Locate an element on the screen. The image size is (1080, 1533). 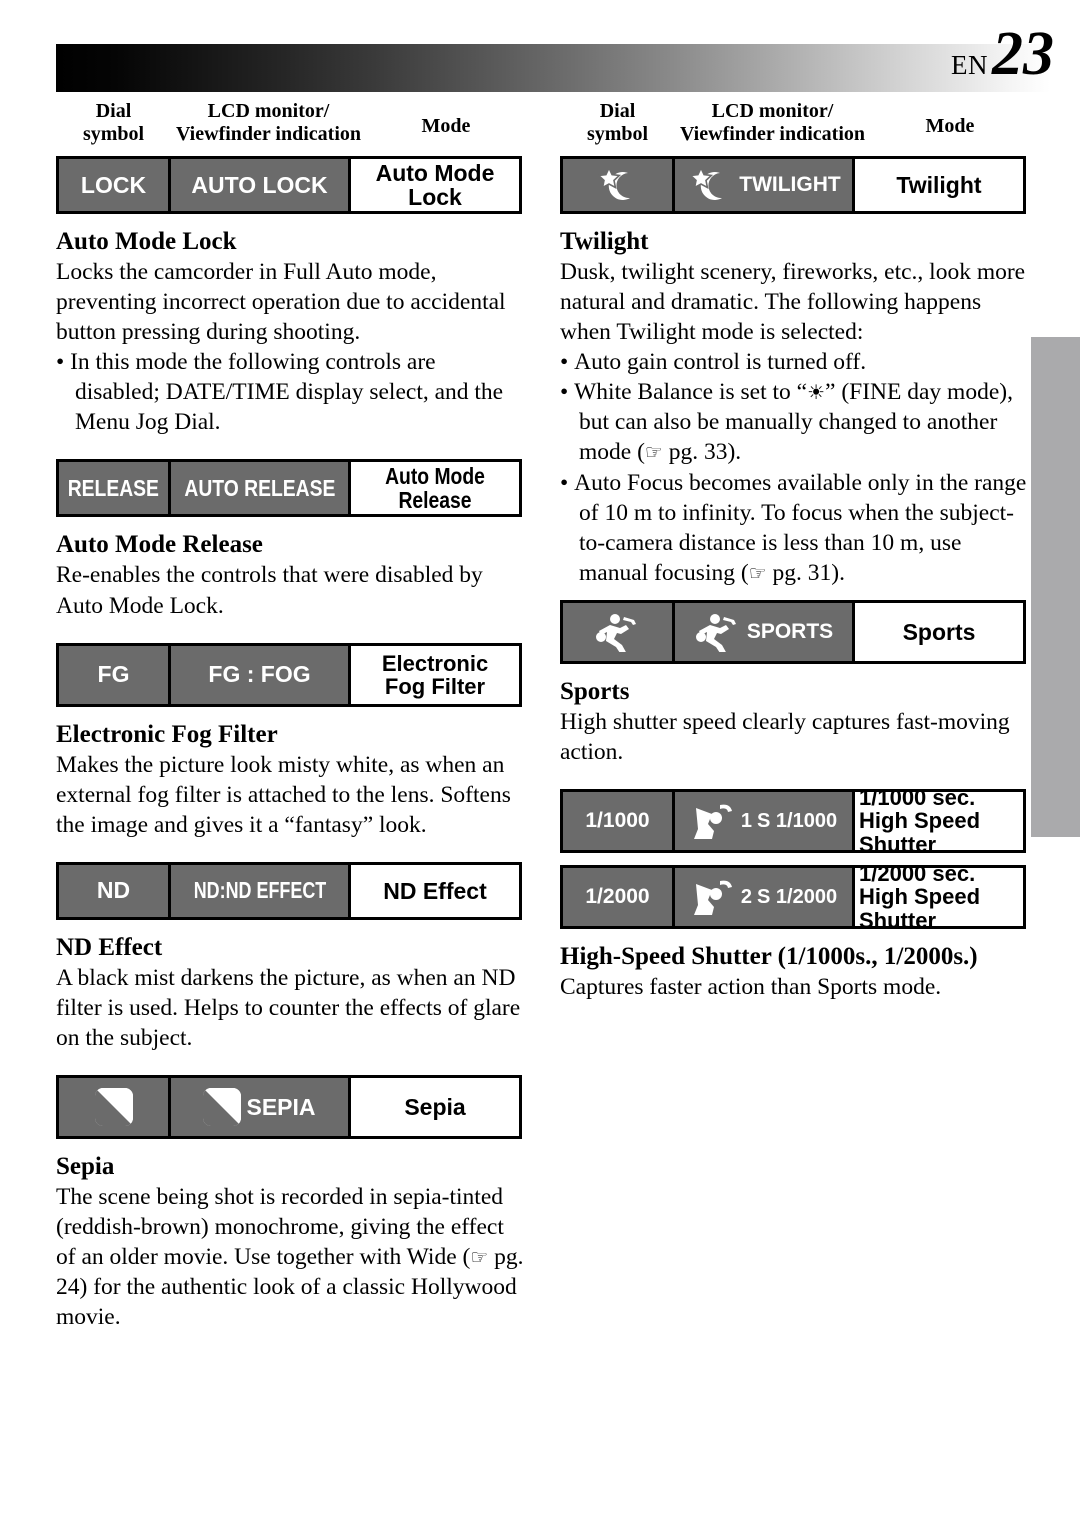
dial-symbol-cell: RELEASE is located at coordinates (115, 488).